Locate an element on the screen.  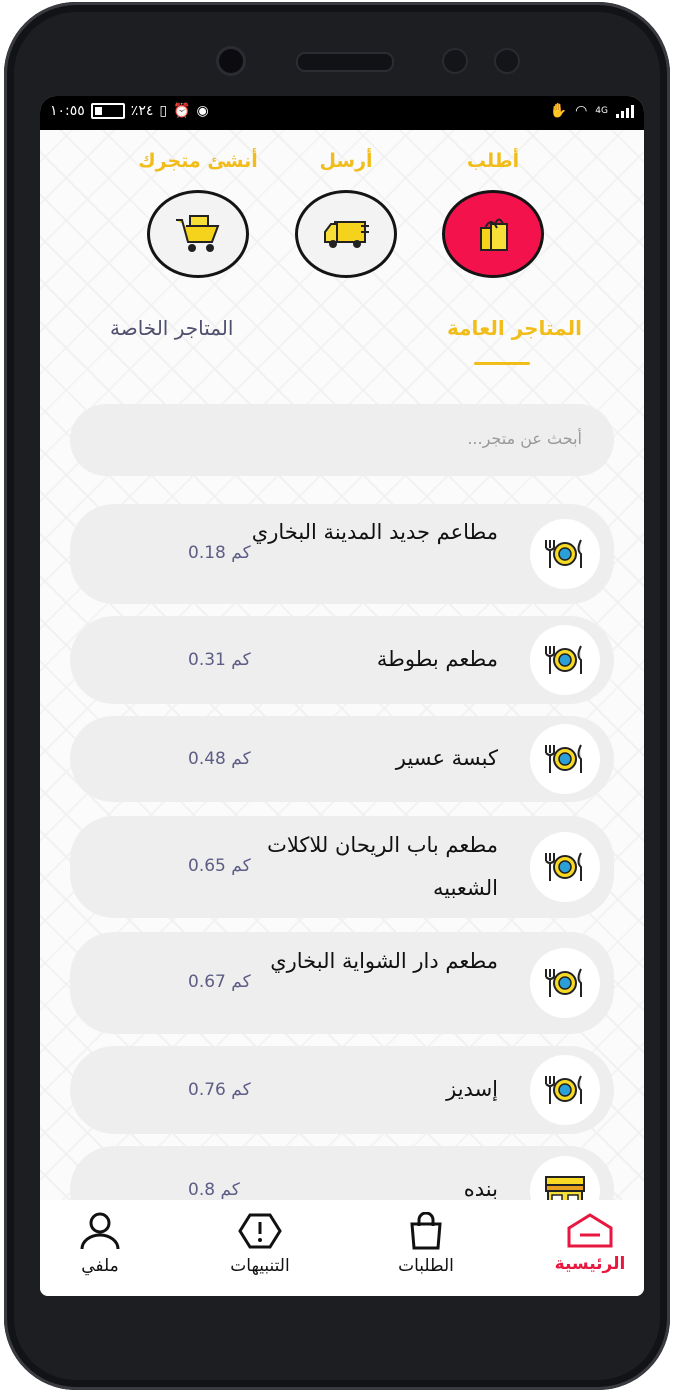
store-name: مطعم دار الشواية البخاري is located at coordinates (384, 961).